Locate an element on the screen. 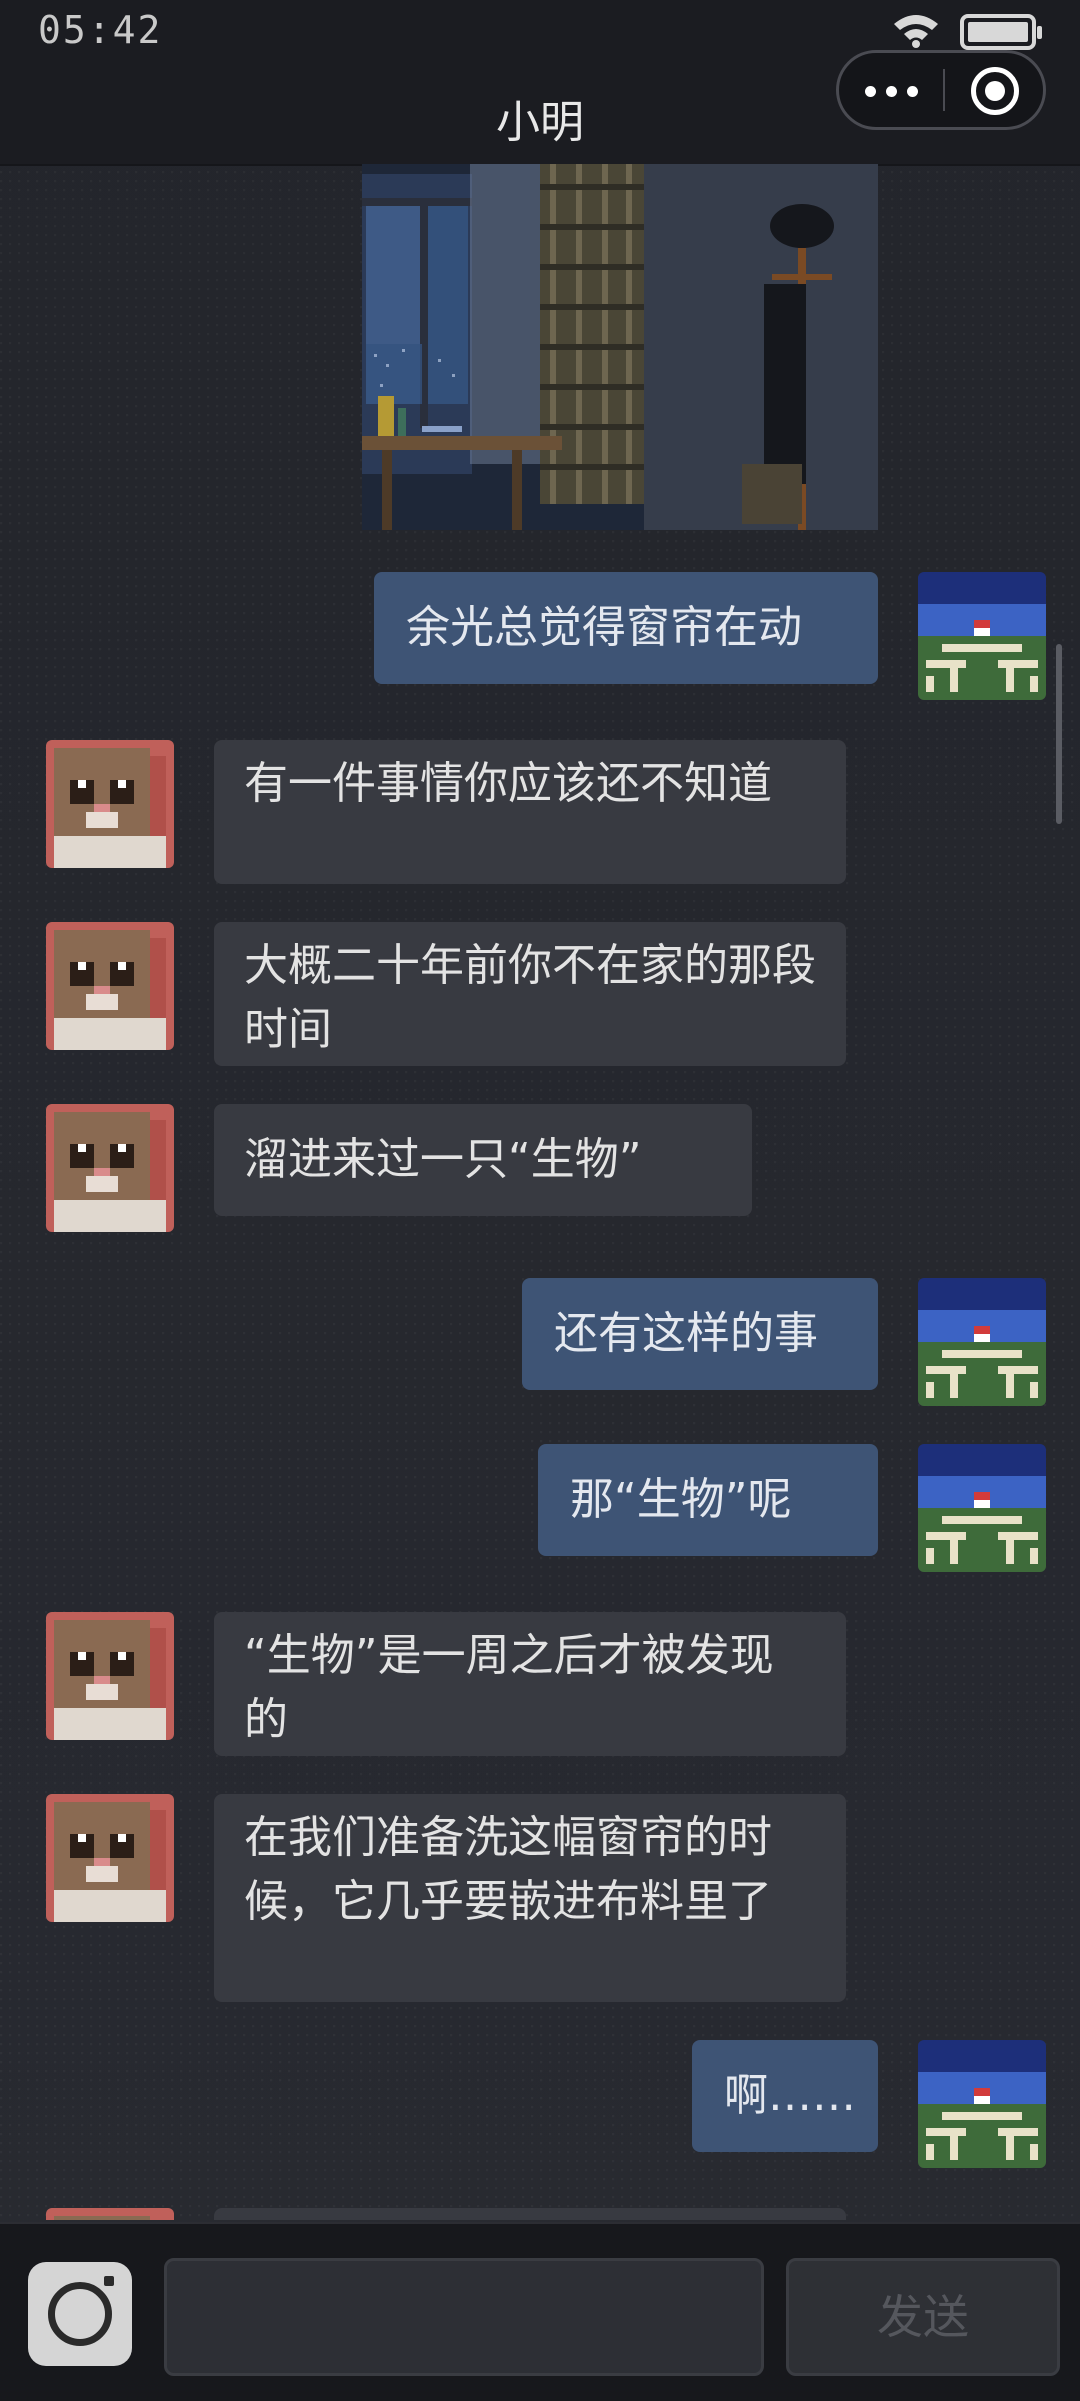 This screenshot has width=1080, height=2401. message-bubble: 余光总觉得窗帘在动 is located at coordinates (626, 628).